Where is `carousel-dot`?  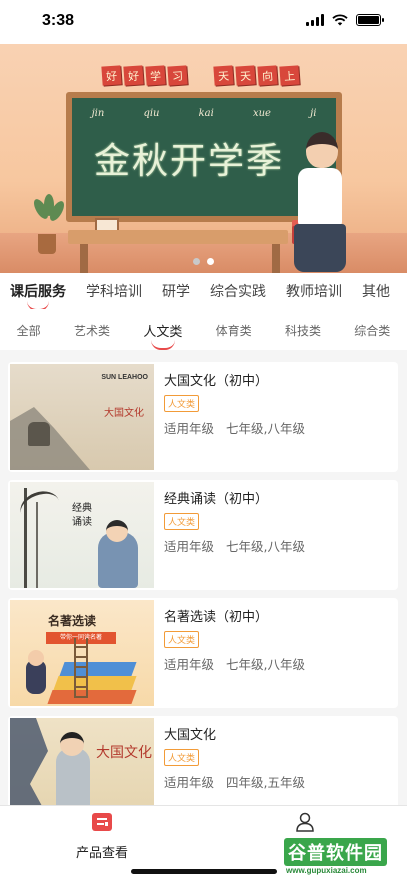 carousel-dot is located at coordinates (196, 261).